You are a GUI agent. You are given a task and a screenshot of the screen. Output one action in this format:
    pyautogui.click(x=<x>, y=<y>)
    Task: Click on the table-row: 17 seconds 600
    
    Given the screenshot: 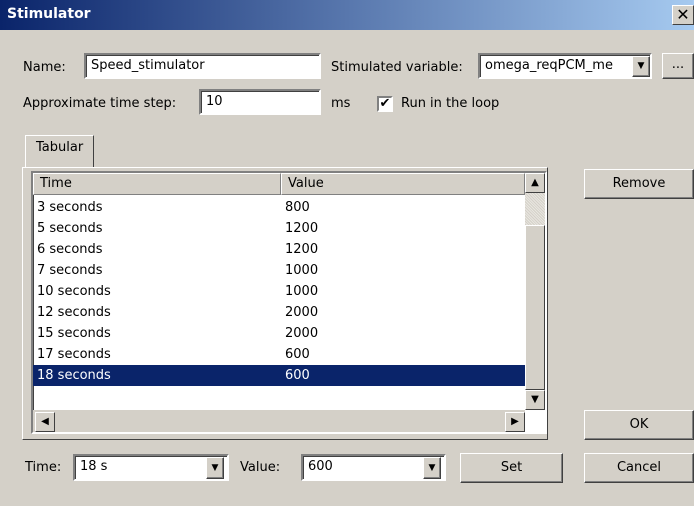 What is the action you would take?
    pyautogui.click(x=279, y=354)
    